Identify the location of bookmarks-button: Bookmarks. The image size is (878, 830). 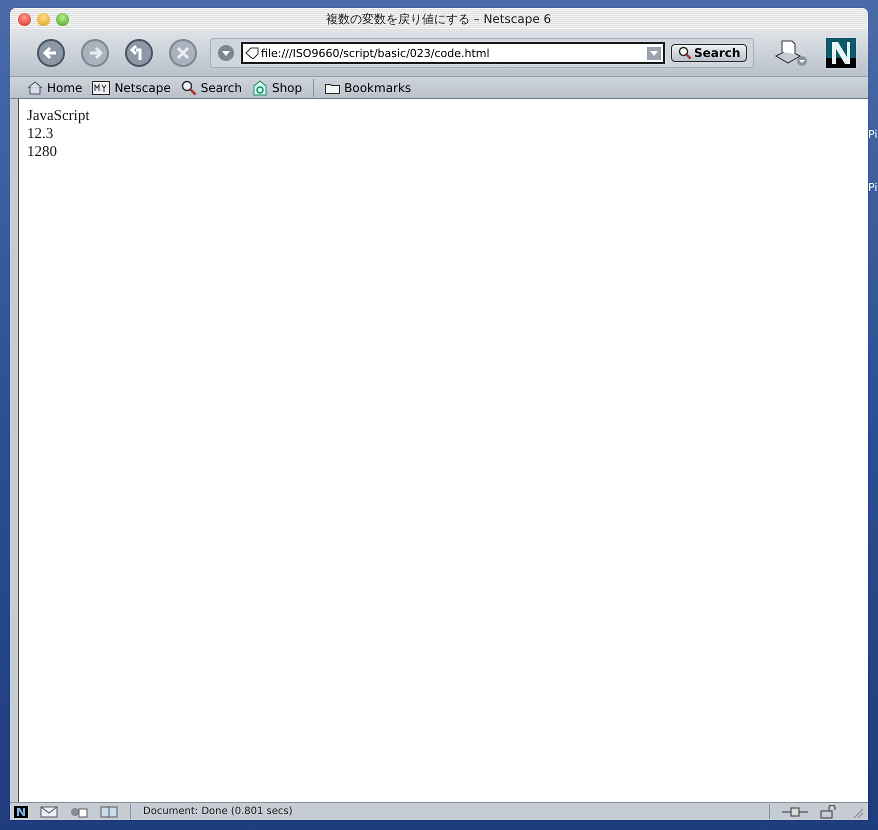
(368, 87).